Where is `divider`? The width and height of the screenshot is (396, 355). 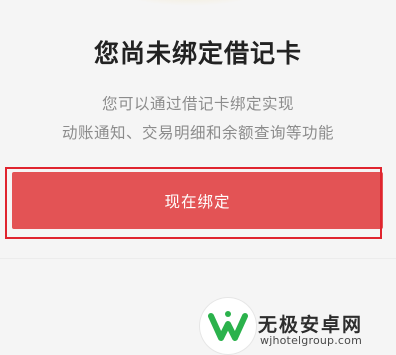
divider is located at coordinates (198, 258).